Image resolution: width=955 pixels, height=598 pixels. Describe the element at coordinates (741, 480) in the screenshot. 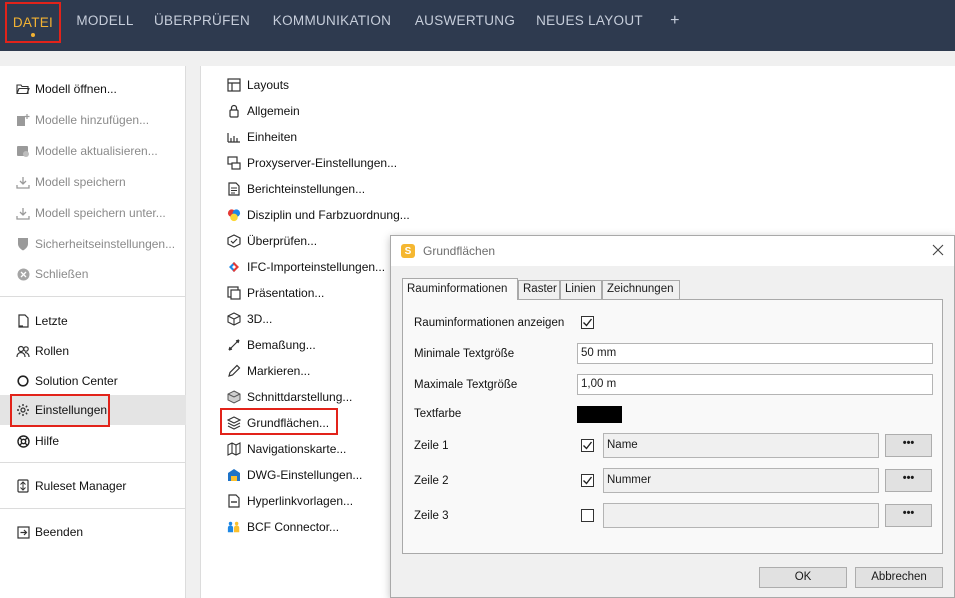

I see `row2-field: Nummer` at that location.